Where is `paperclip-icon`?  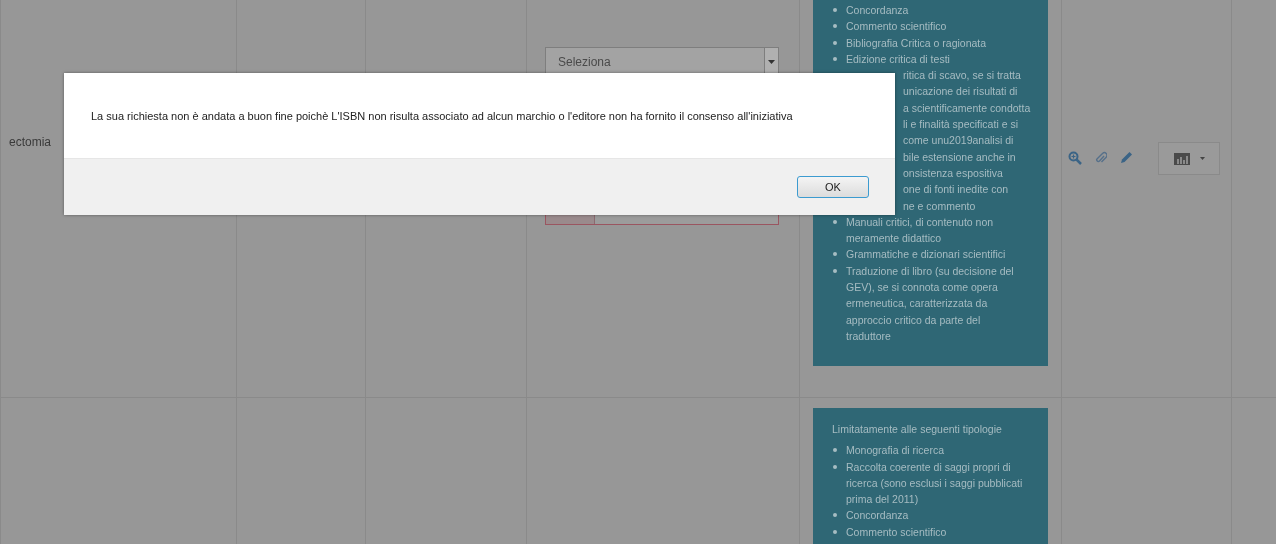 paperclip-icon is located at coordinates (1101, 158).